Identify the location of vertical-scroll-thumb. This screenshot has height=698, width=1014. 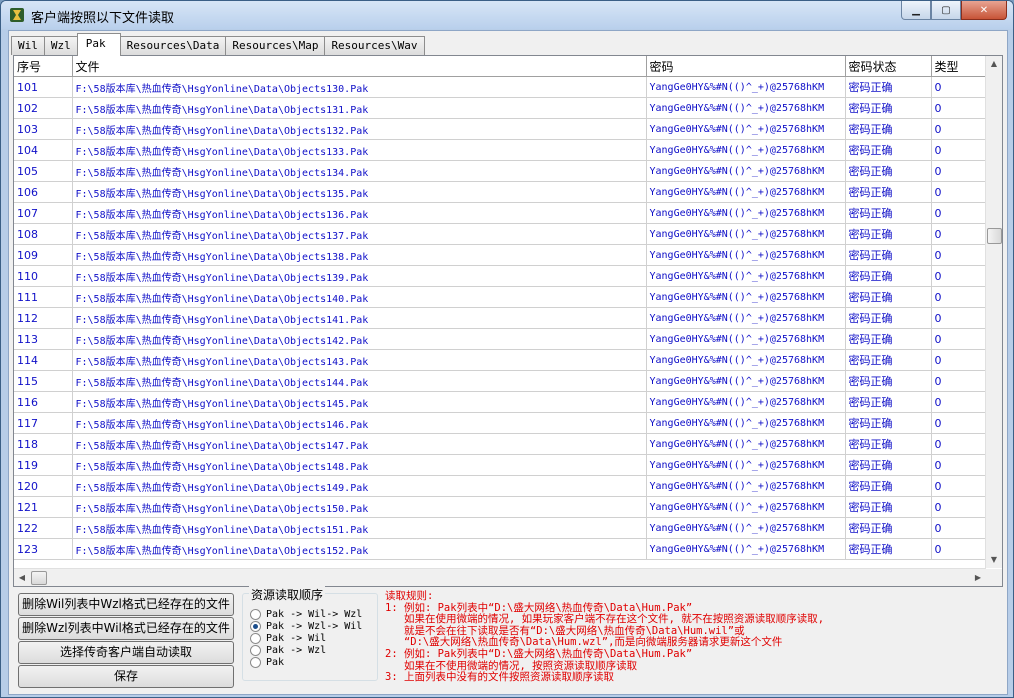
(994, 236).